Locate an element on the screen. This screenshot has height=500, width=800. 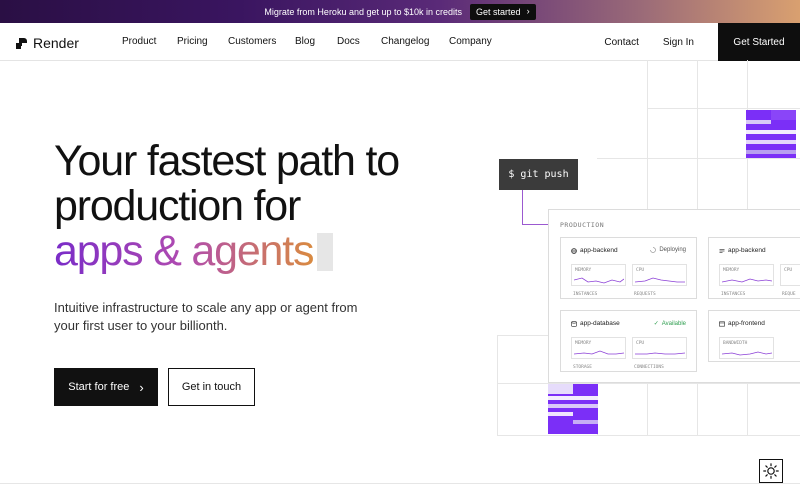
purple-pixel-block-bottom is located at coordinates (573, 409).